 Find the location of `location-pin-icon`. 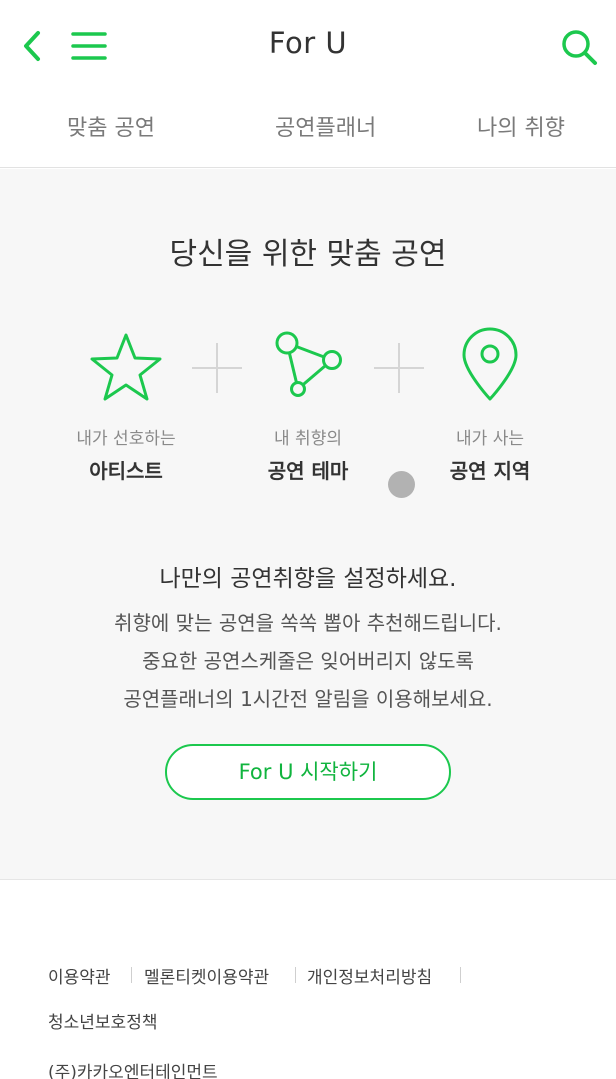

location-pin-icon is located at coordinates (490, 364).